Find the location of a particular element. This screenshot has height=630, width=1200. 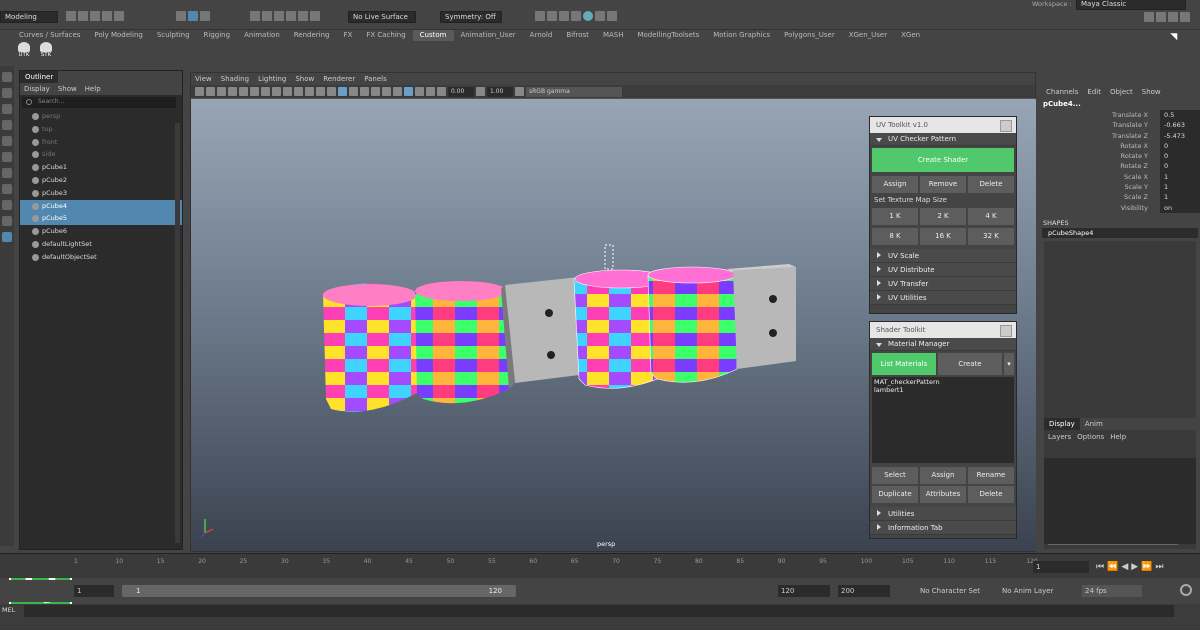

channel-attribute: Scale Y 1 is located at coordinates (1120, 187).